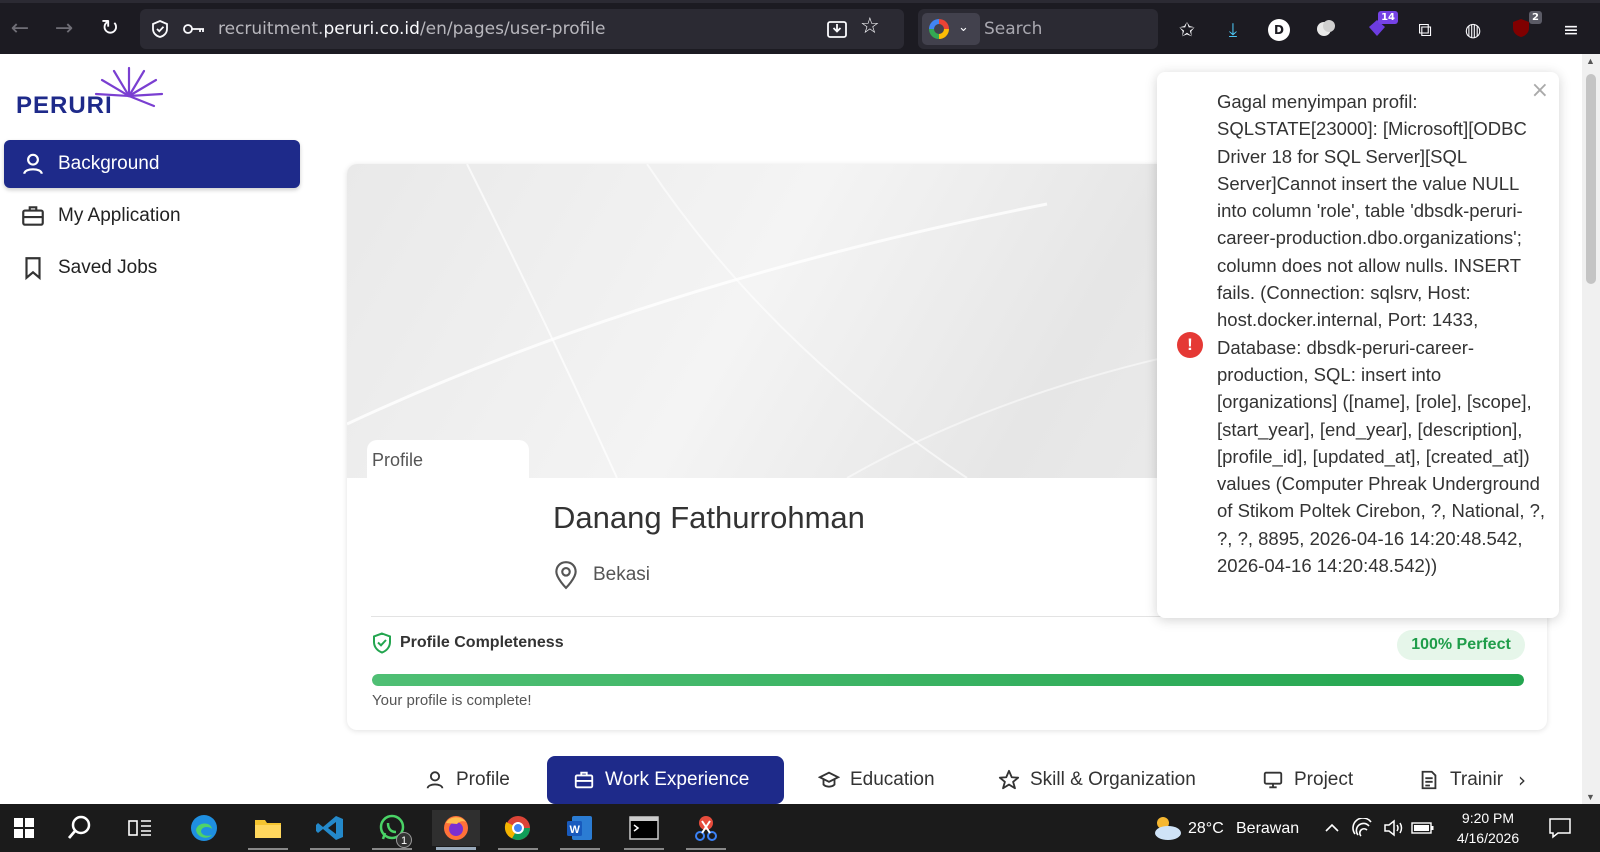 The height and width of the screenshot is (852, 1600). I want to click on chevron-up-icon, so click(1332, 828).